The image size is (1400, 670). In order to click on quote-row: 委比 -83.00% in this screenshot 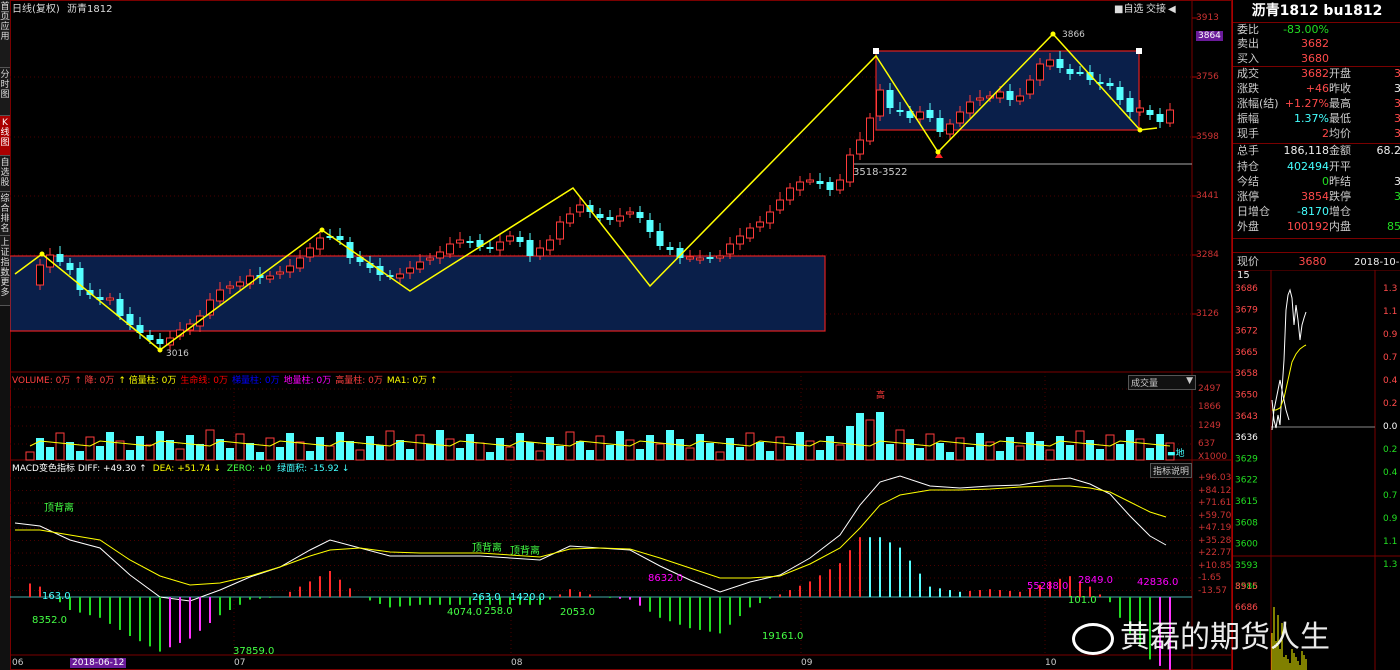, I will do `click(1318, 30)`.